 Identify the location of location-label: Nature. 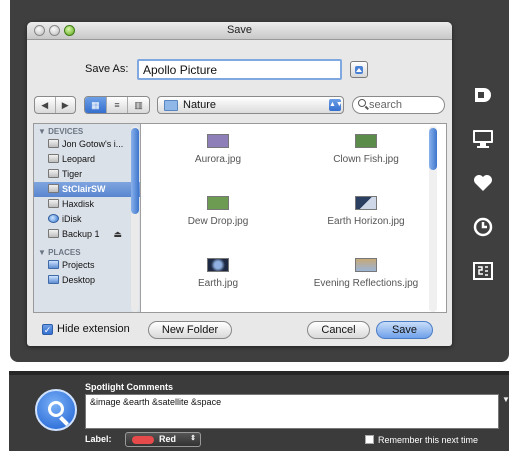
(200, 105).